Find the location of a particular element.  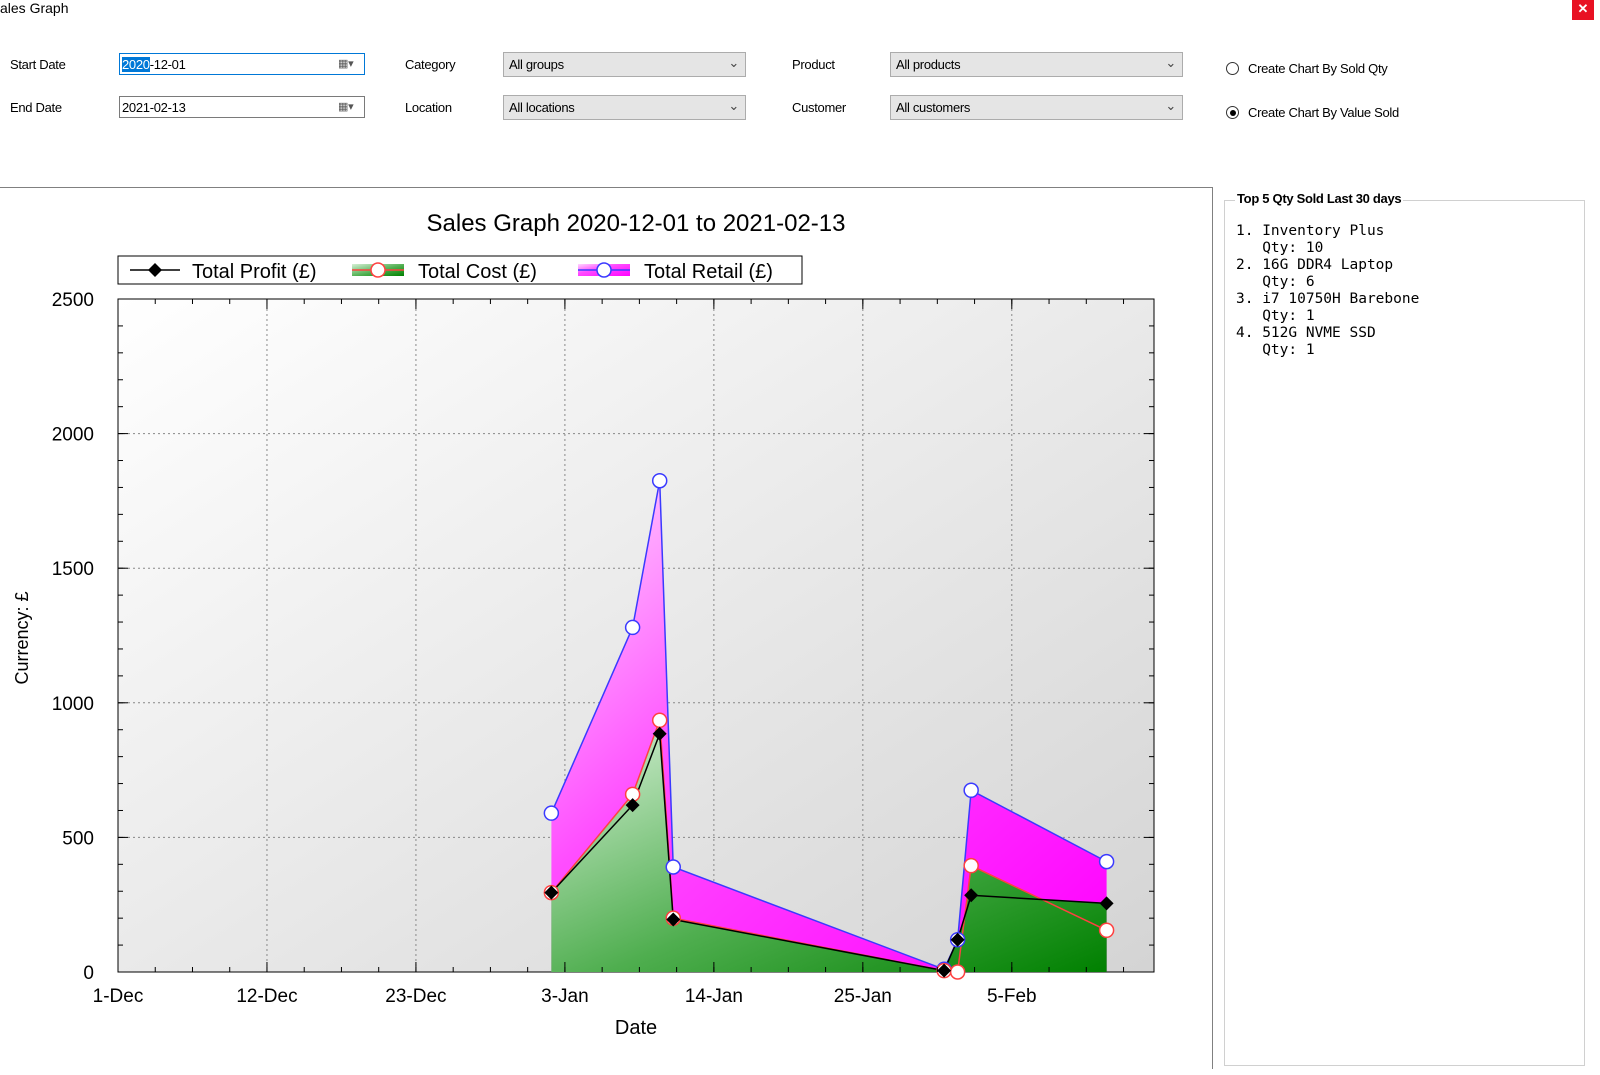

customer-dropdown: All customers ⌄ is located at coordinates (1036, 107).